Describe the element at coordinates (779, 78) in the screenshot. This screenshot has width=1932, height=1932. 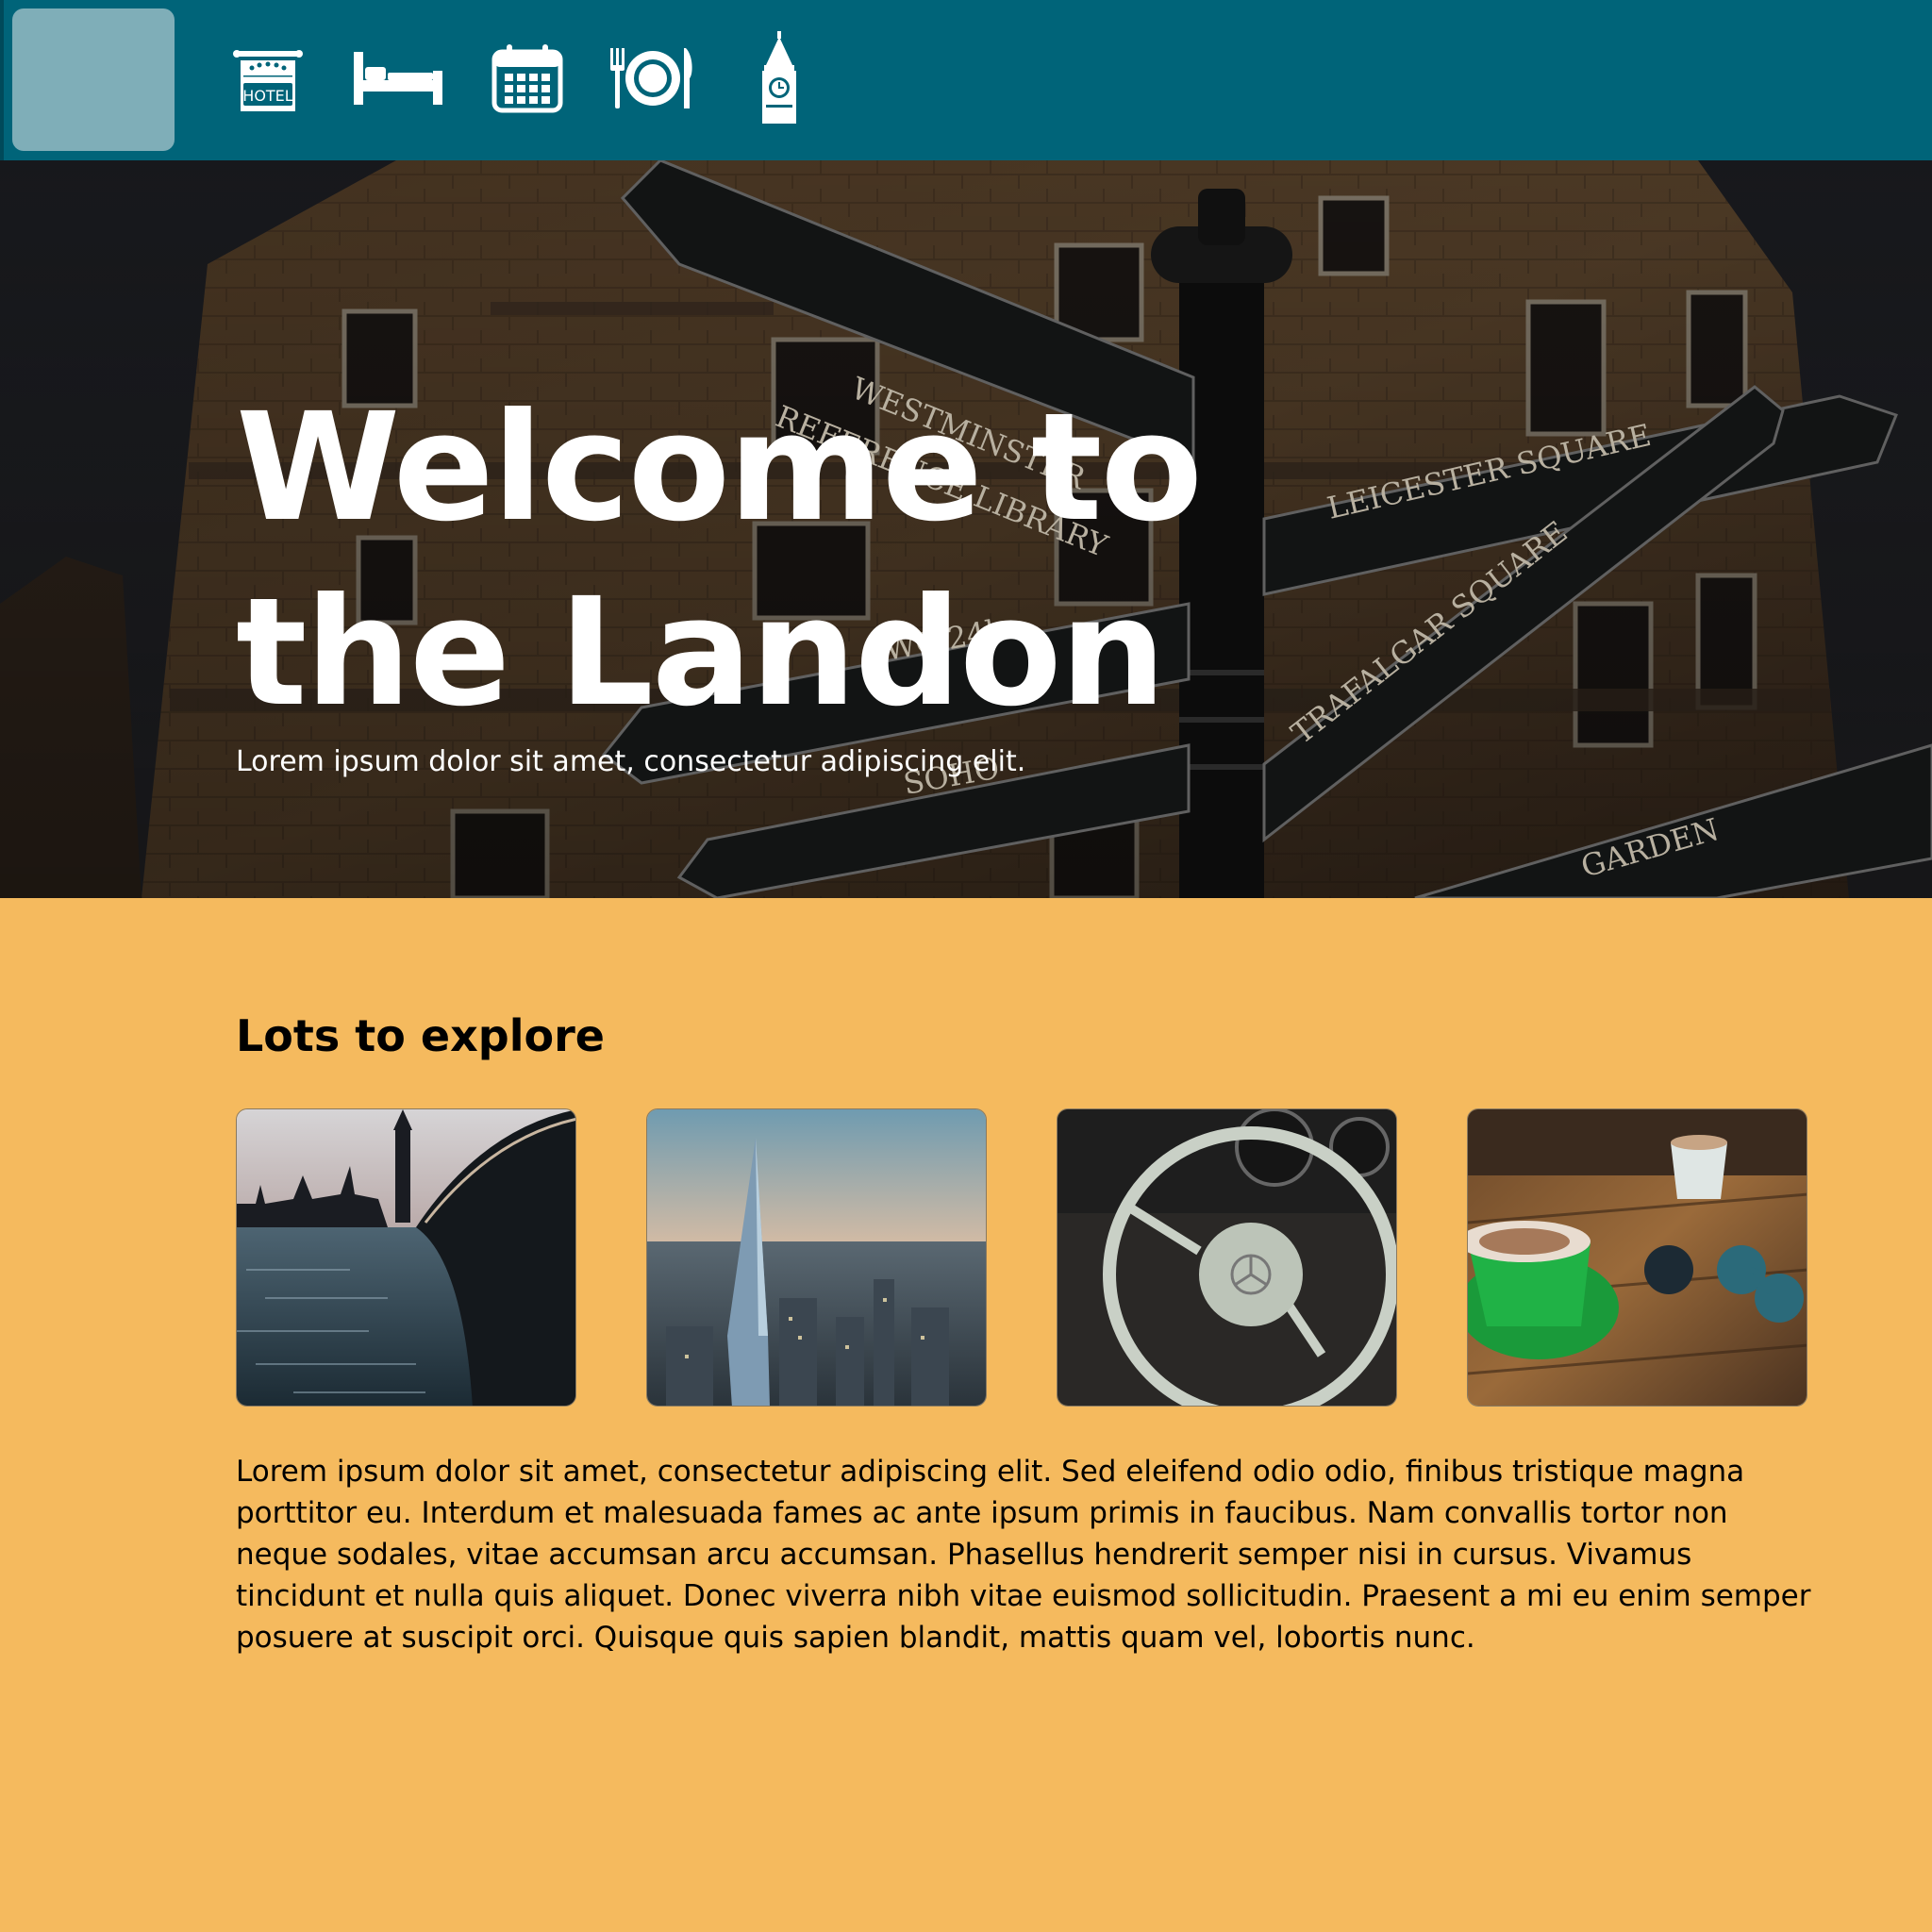
I see `big-ben-icon` at that location.